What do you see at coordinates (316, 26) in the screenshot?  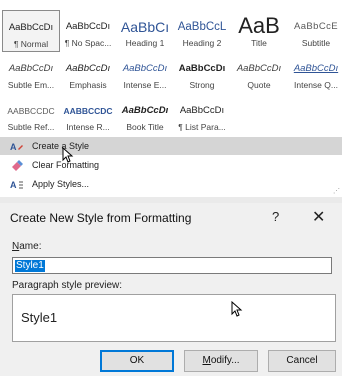 I see `style-sample: AaBbCcE` at bounding box center [316, 26].